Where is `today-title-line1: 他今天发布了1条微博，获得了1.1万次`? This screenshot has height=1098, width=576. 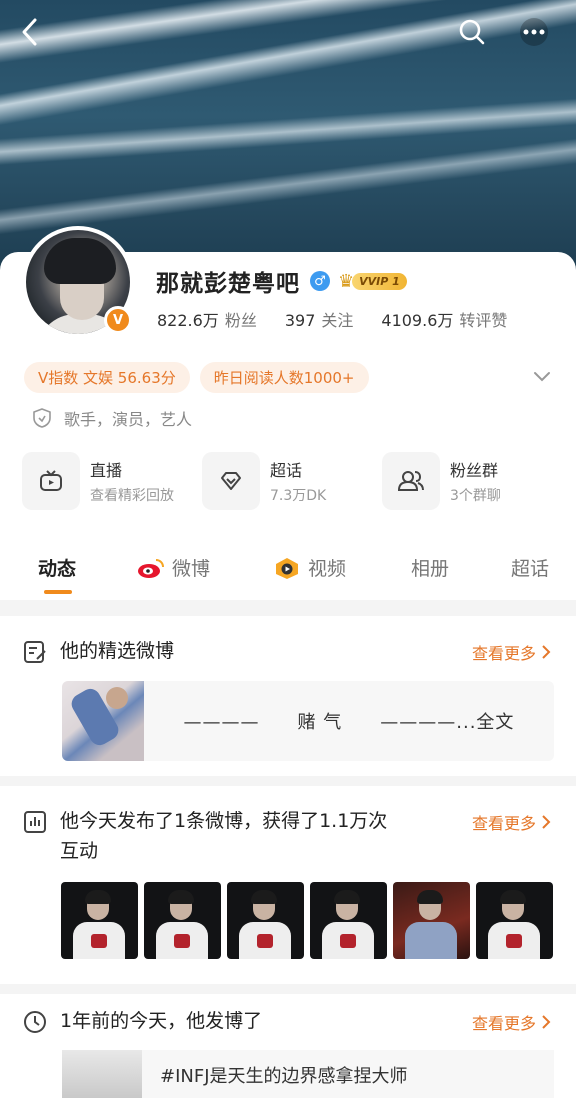 today-title-line1: 他今天发布了1条微博，获得了1.1万次 is located at coordinates (224, 821).